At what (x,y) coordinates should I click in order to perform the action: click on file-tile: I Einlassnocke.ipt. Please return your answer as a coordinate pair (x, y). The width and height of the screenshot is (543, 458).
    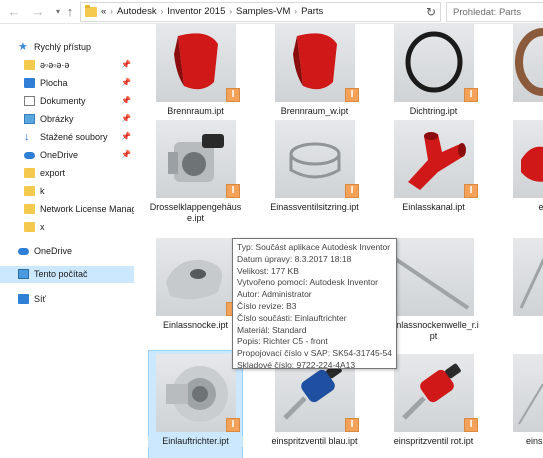
    Looking at the image, I should click on (195, 294).